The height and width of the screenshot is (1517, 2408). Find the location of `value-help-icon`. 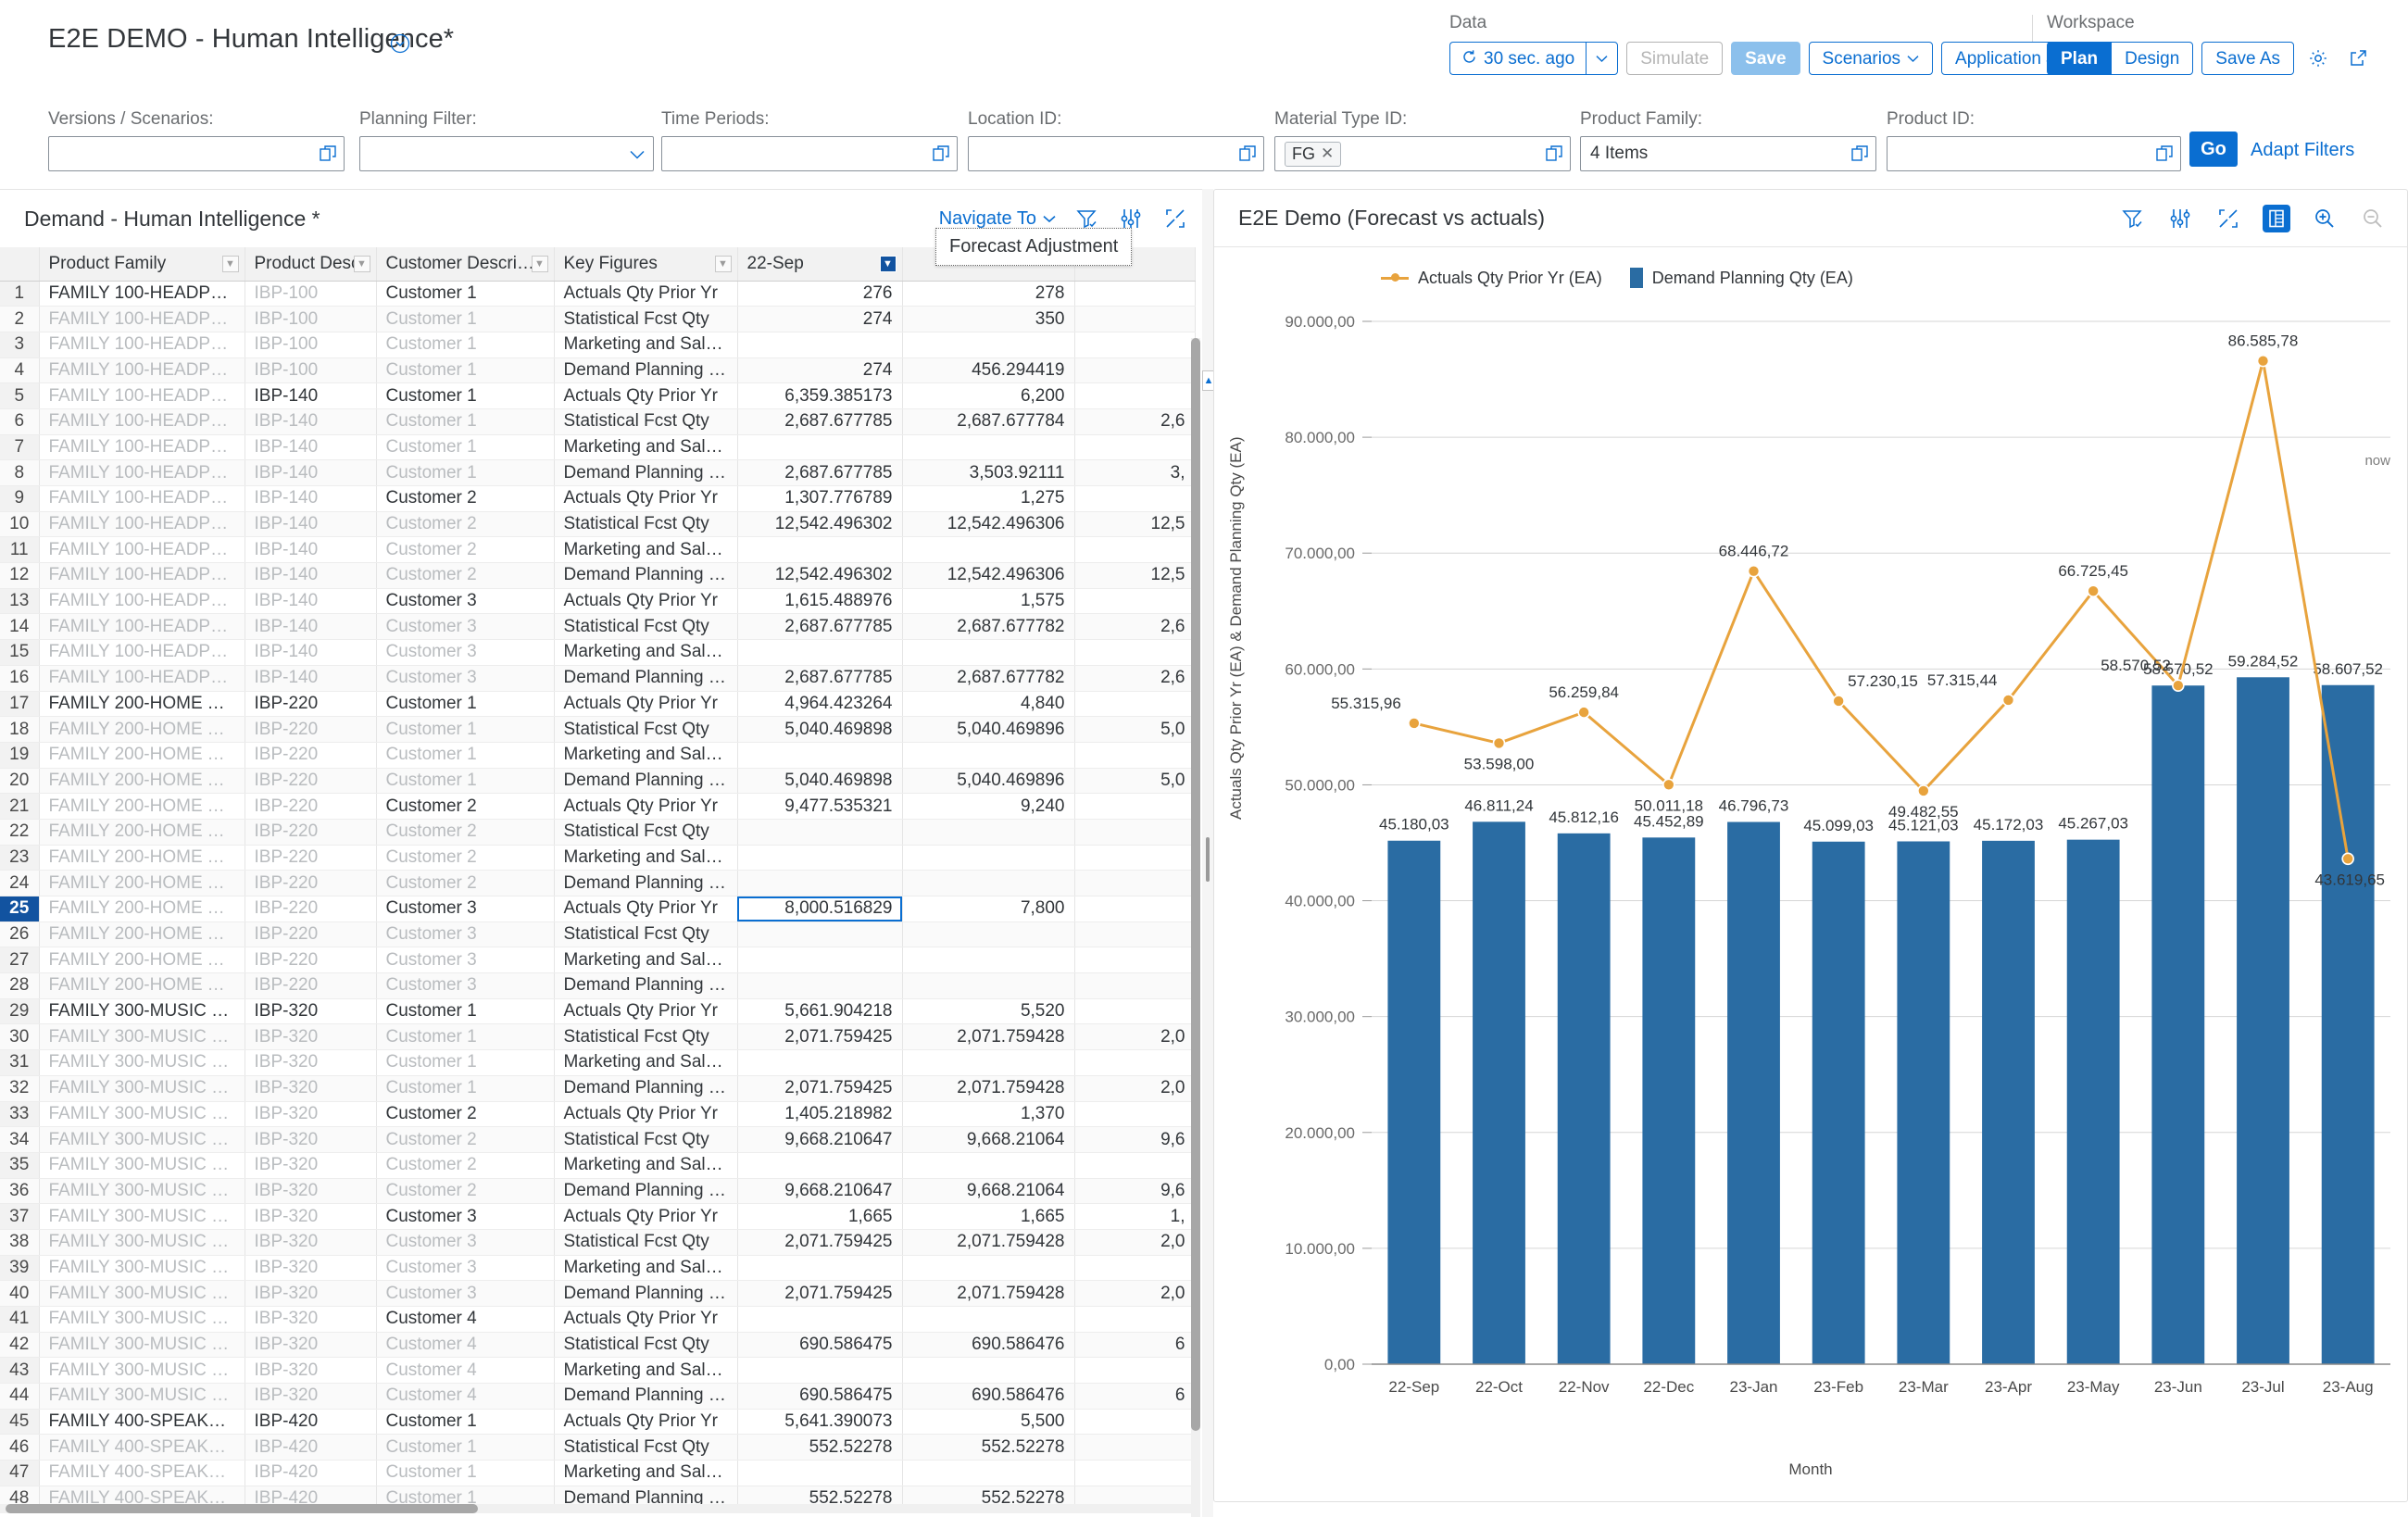

value-help-icon is located at coordinates (1247, 153).